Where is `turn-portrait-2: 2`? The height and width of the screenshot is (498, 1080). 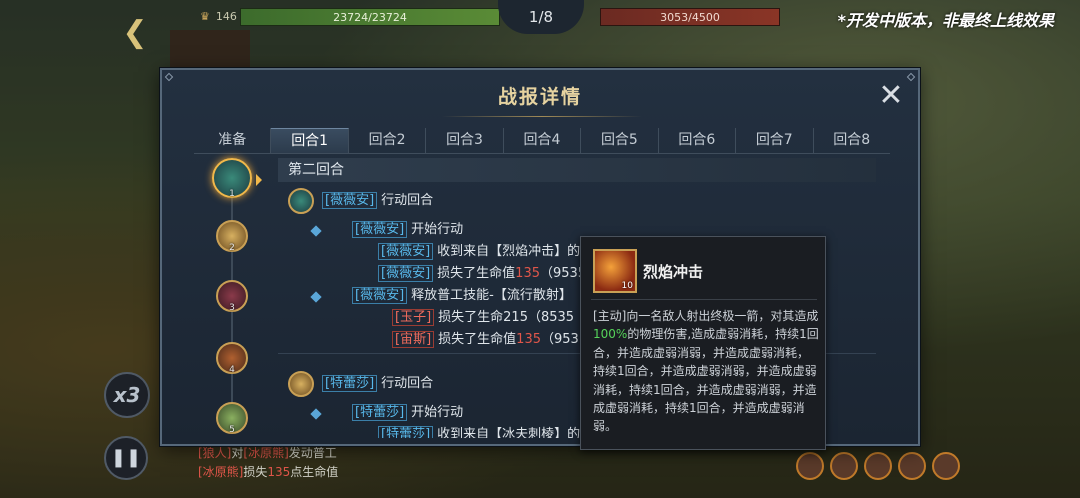
turn-portrait-2: 2 is located at coordinates (232, 236).